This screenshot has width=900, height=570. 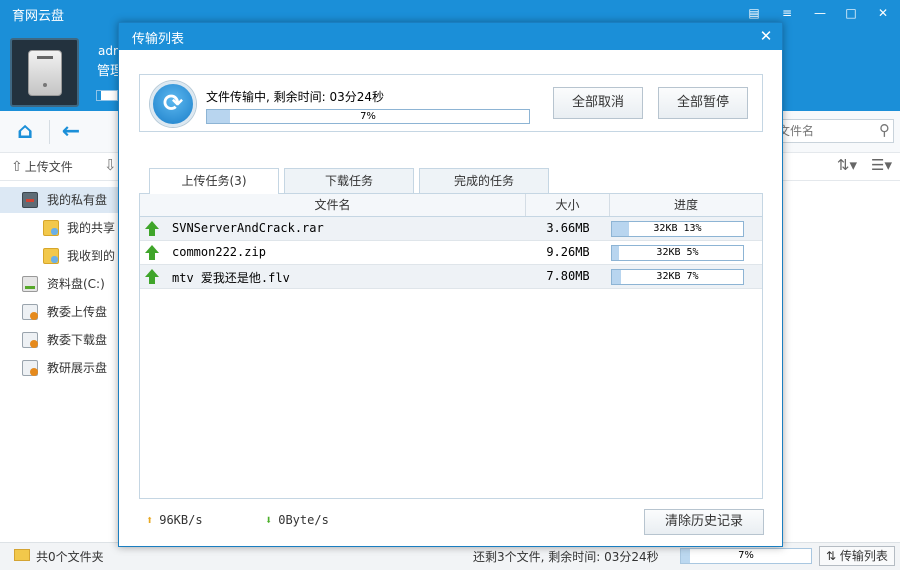 What do you see at coordinates (686, 205) in the screenshot?
I see `column-header-progress: 进度` at bounding box center [686, 205].